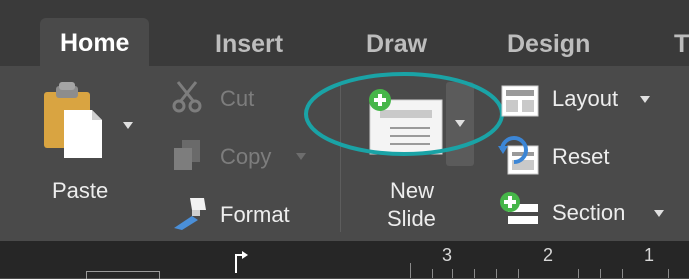 The image size is (689, 279). What do you see at coordinates (581, 156) in the screenshot?
I see `reset-label: Reset` at bounding box center [581, 156].